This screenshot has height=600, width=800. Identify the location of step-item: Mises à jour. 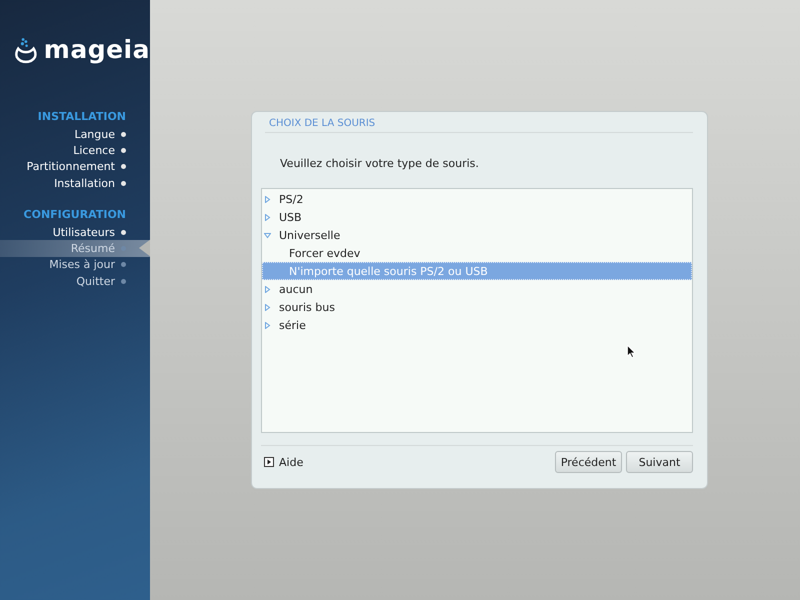
(63, 265).